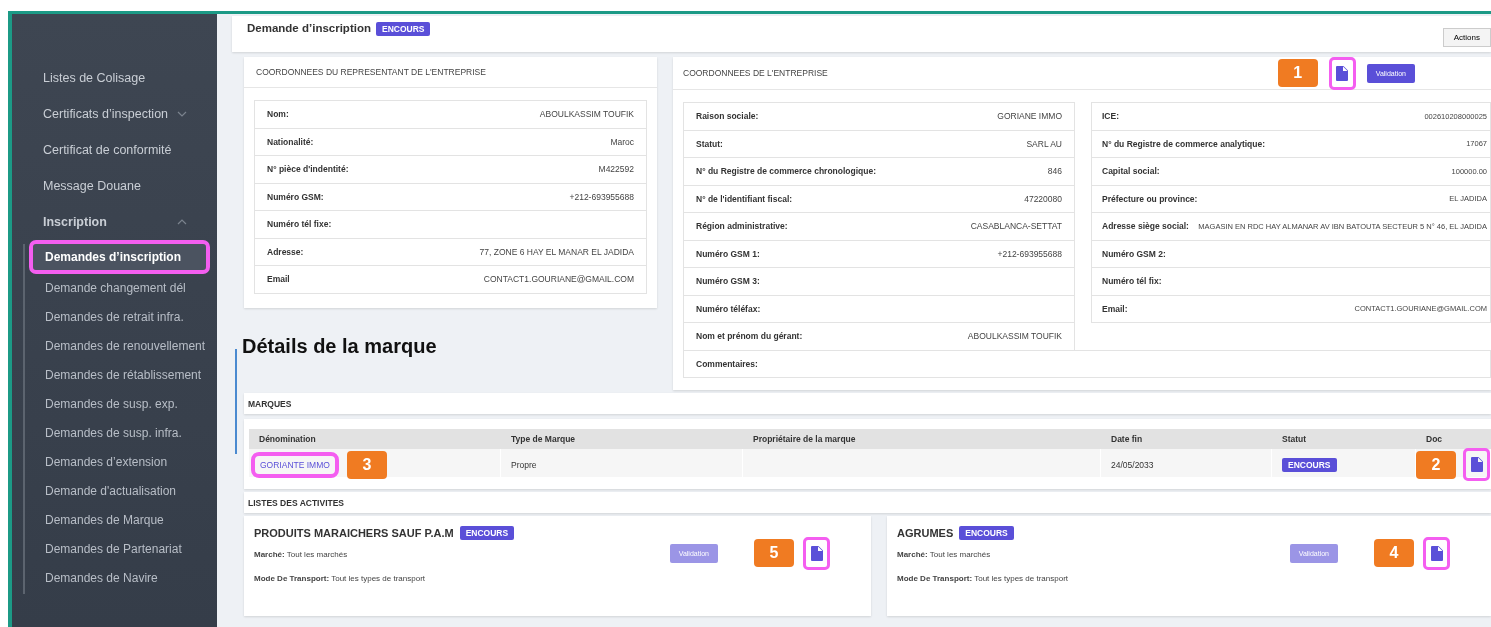  What do you see at coordinates (1394, 553) in the screenshot?
I see `callout-number: 4` at bounding box center [1394, 553].